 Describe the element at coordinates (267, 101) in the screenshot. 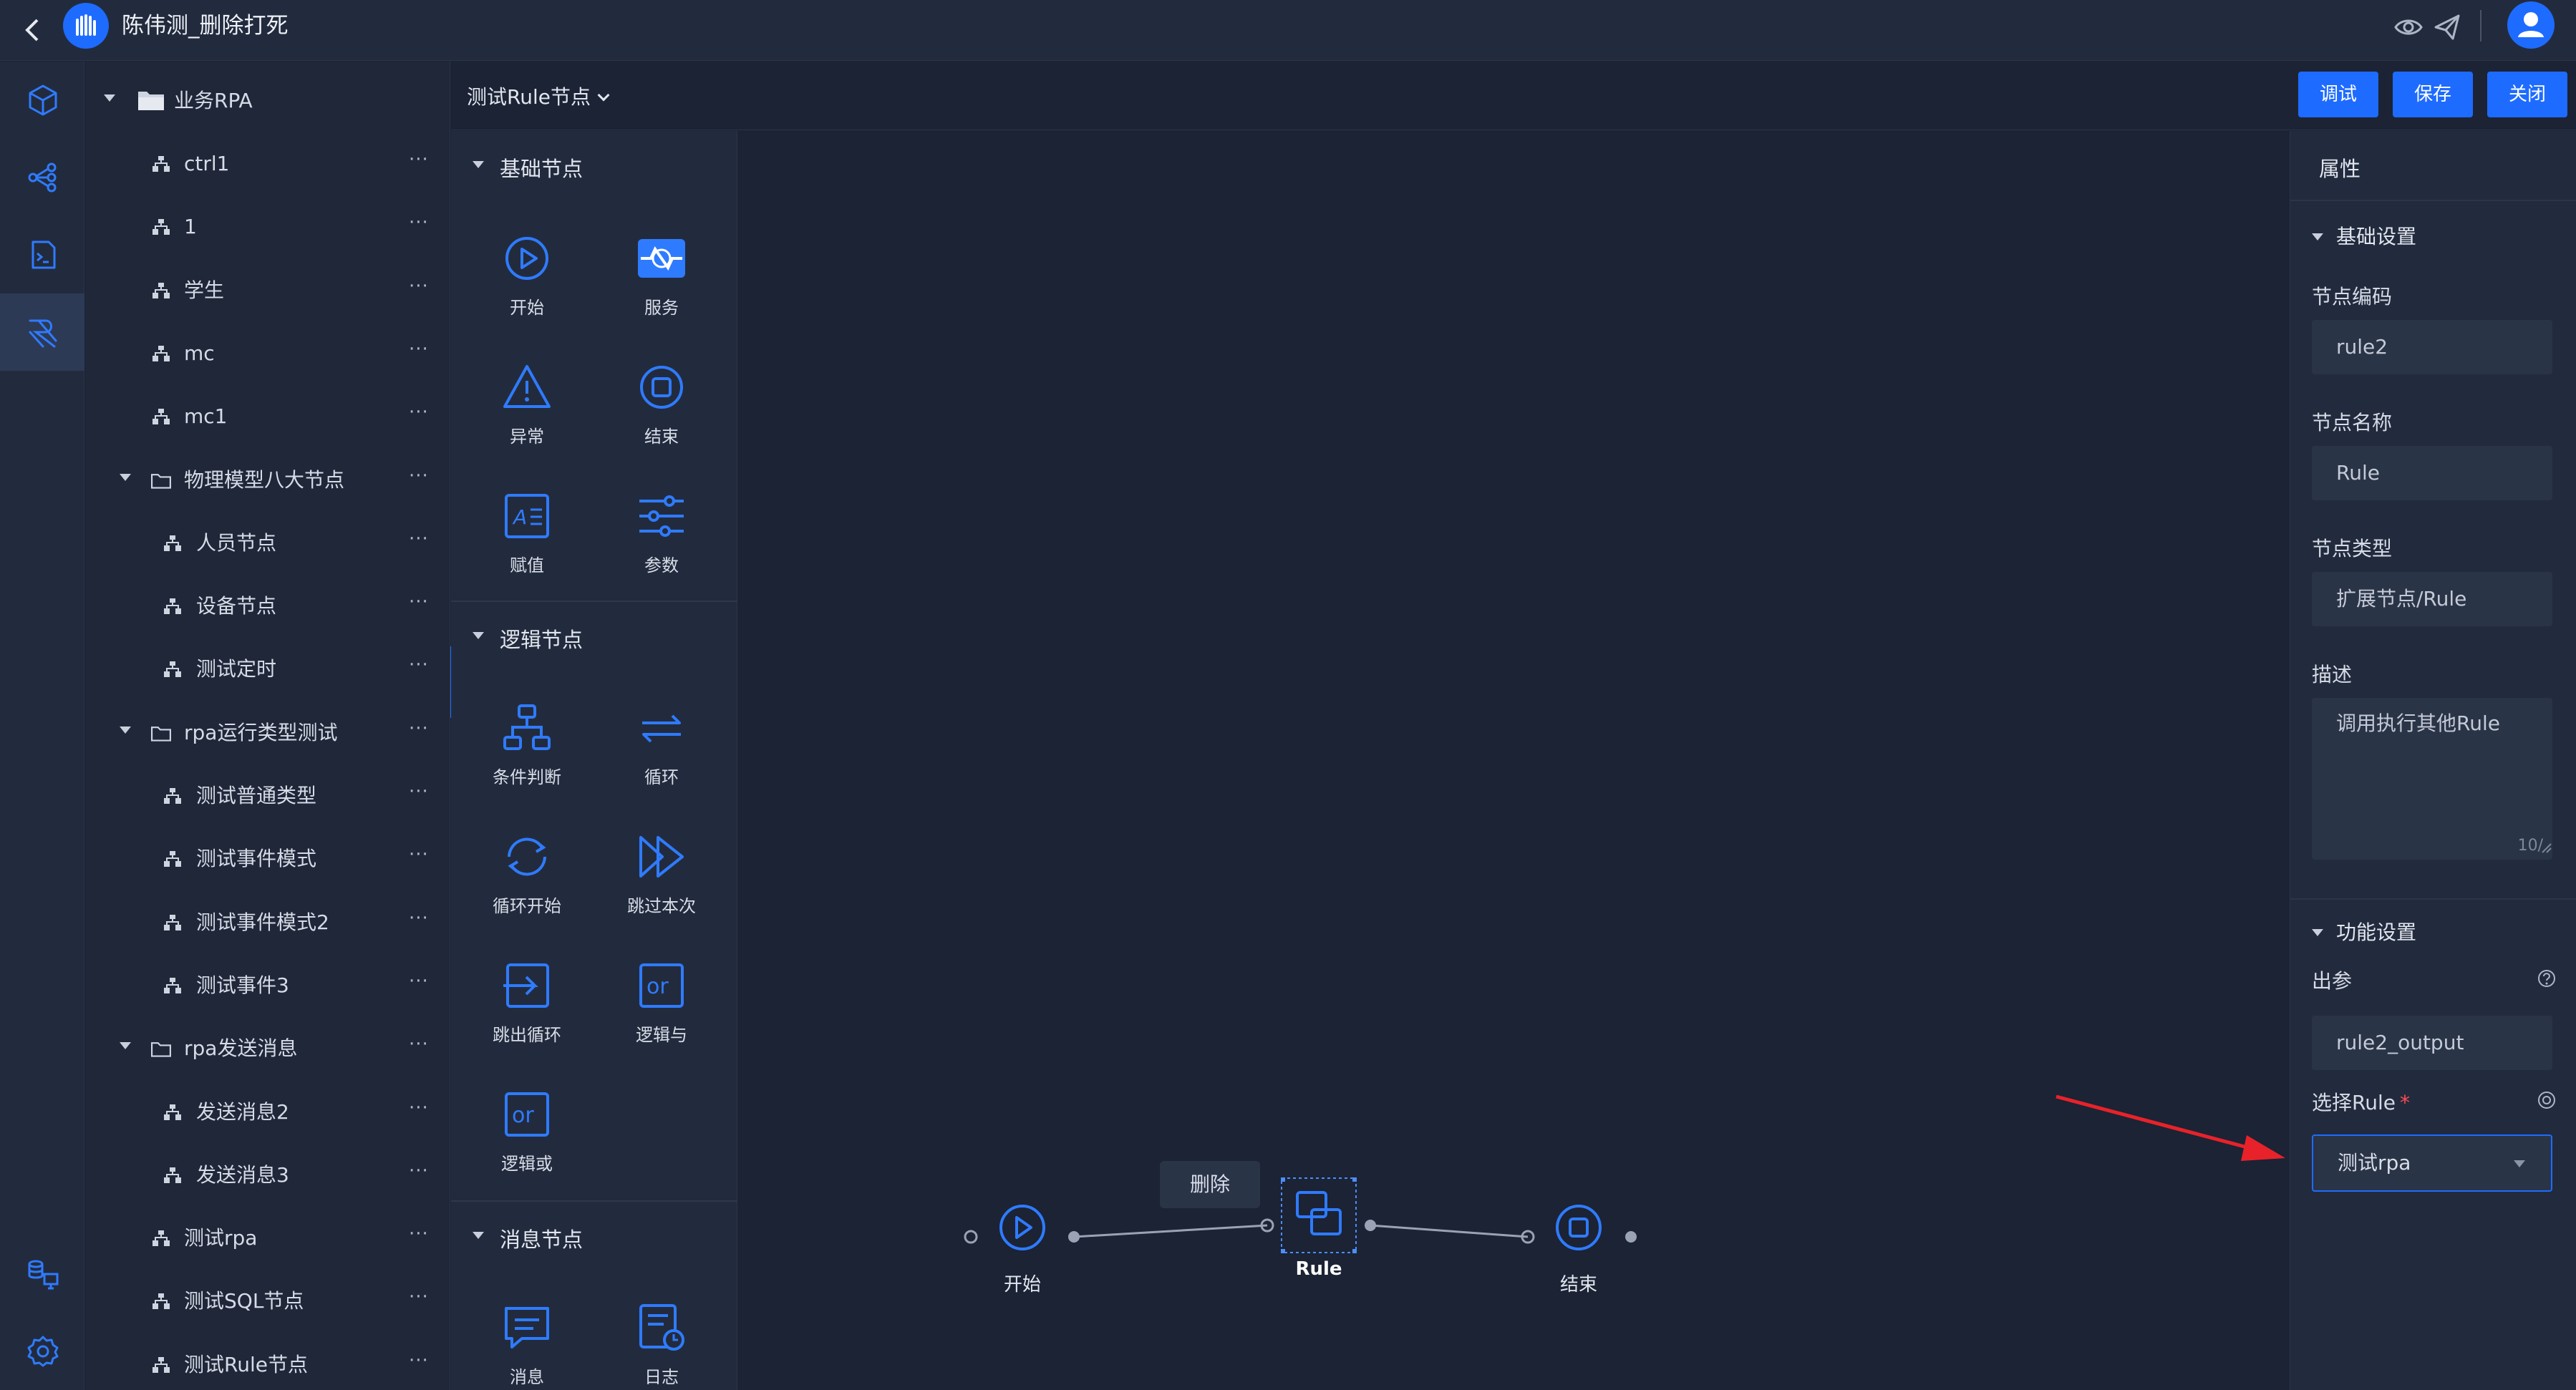

I see `tree-root: 业务RPA` at that location.